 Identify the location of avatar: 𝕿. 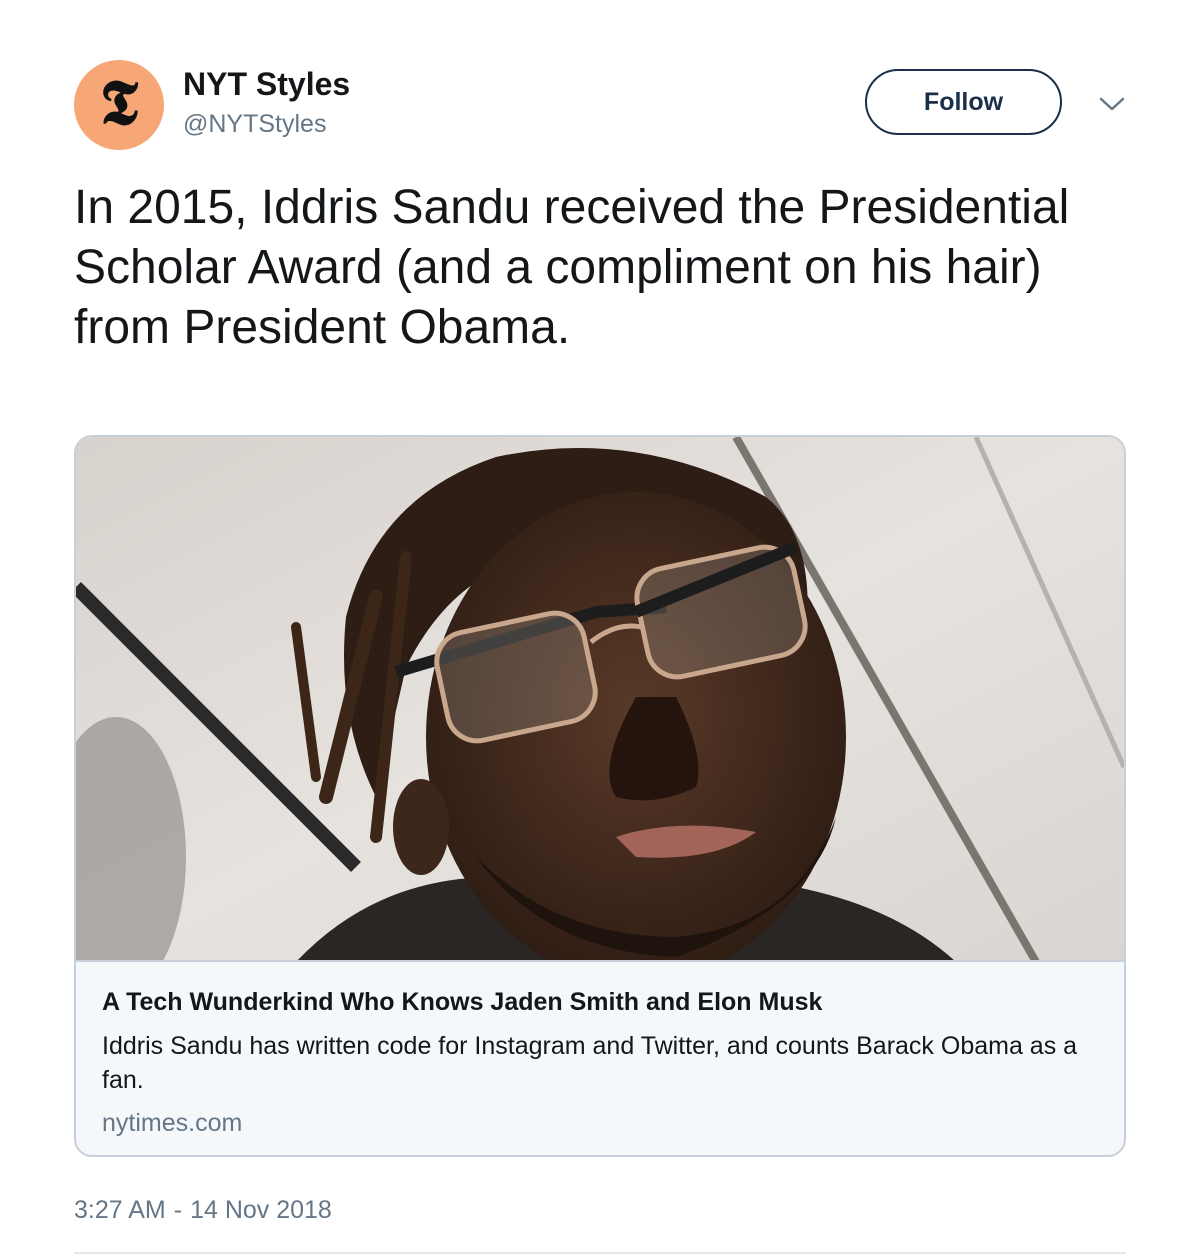
(119, 105).